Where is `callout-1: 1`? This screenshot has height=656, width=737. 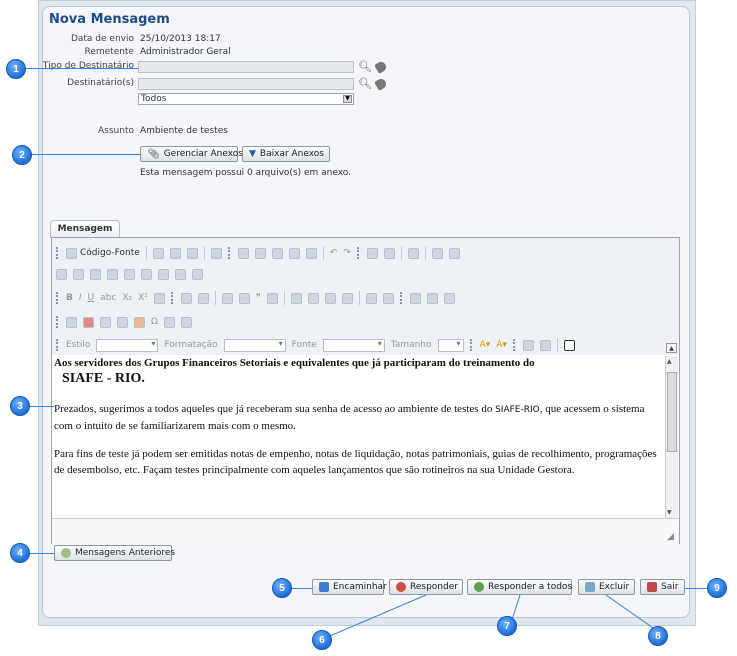
callout-1: 1 is located at coordinates (16, 69).